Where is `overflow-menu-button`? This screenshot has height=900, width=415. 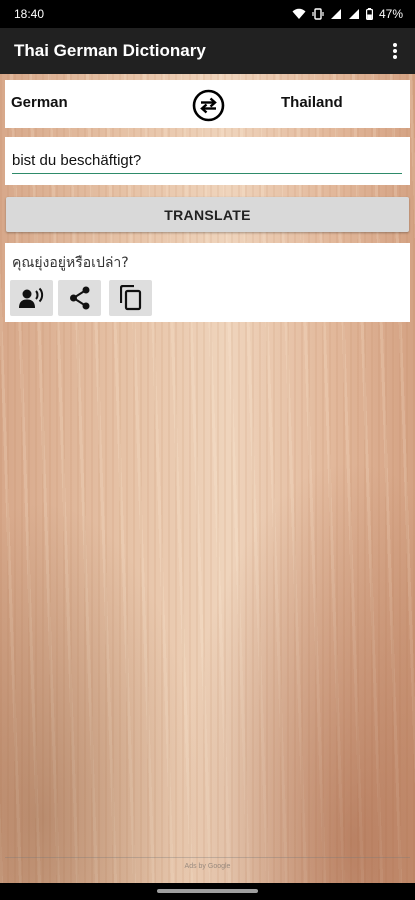
overflow-menu-button is located at coordinates (395, 51).